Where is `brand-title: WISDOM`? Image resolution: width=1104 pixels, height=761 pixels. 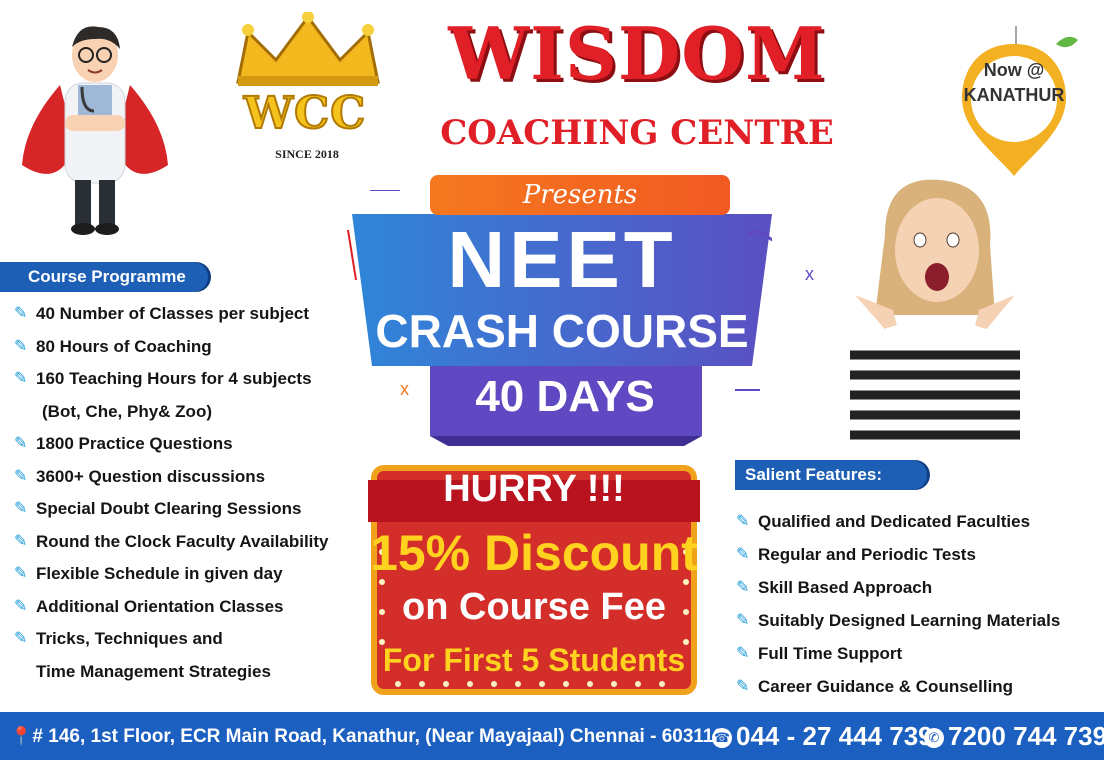
brand-title: WISDOM is located at coordinates (637, 53).